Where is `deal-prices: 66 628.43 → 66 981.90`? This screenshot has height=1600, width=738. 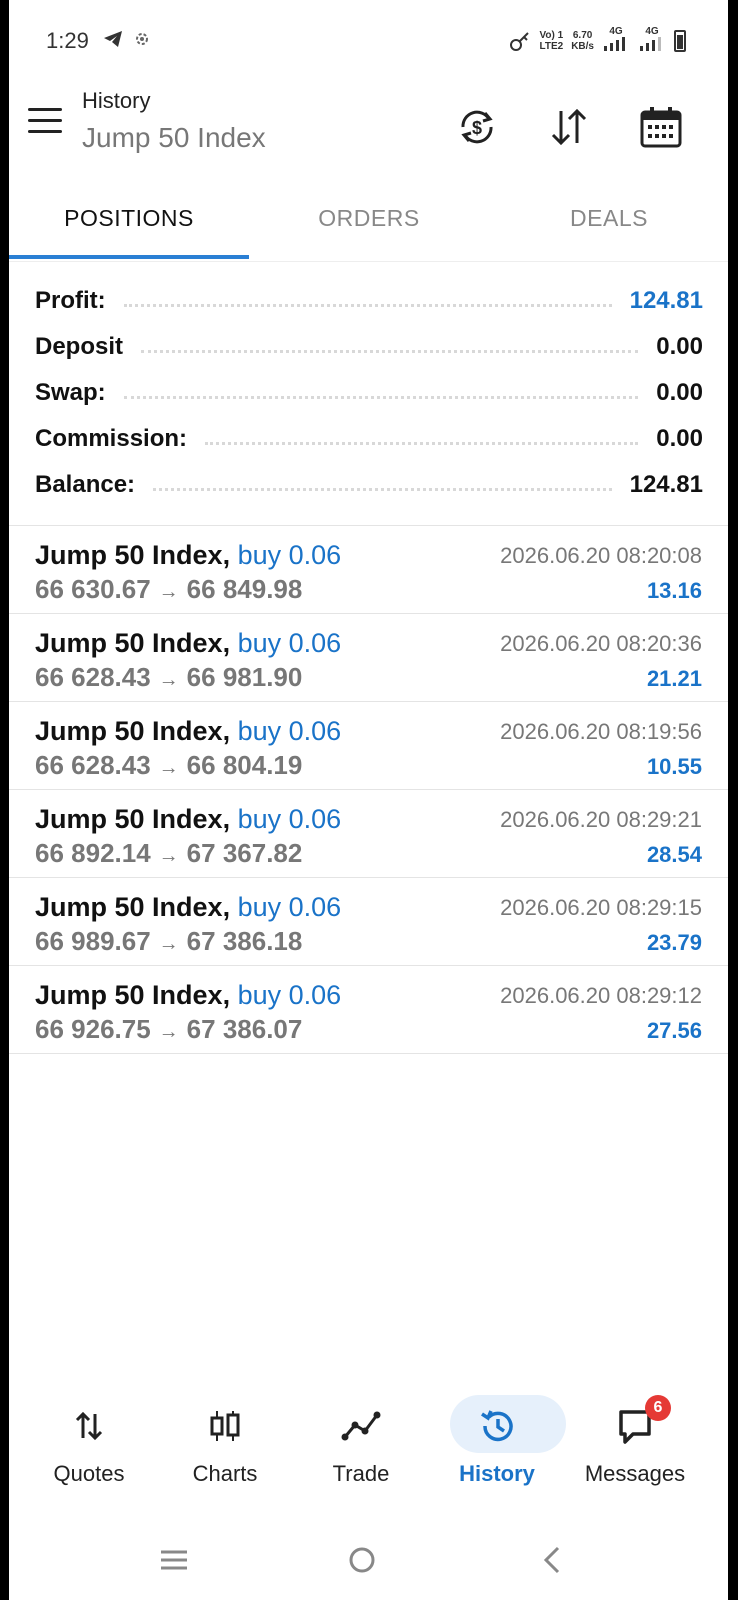
deal-prices: 66 628.43 → 66 981.90 is located at coordinates (168, 677).